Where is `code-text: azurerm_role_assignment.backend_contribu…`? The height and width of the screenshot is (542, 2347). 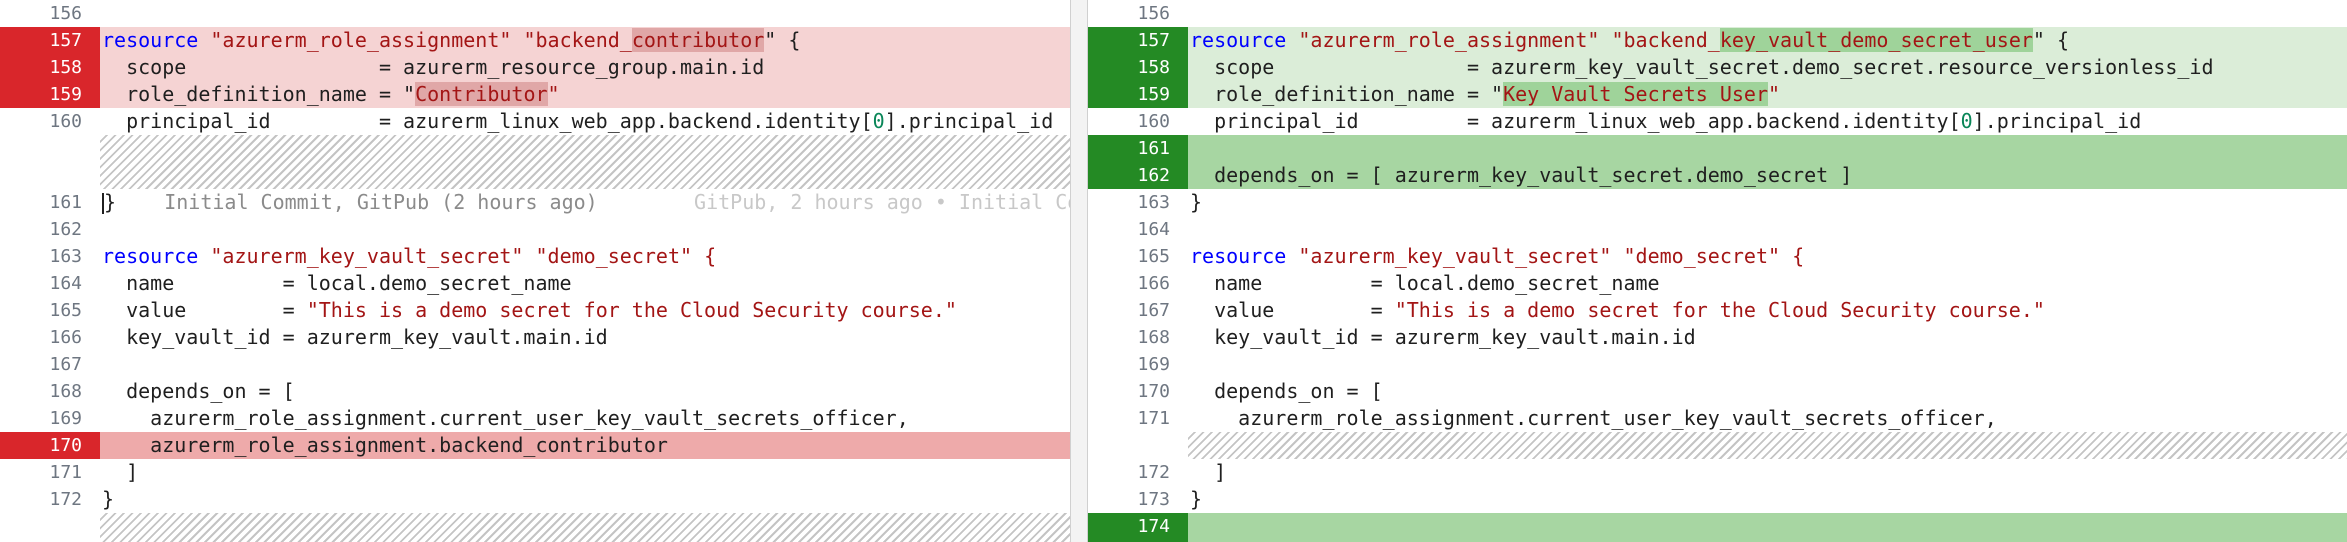 code-text: azurerm_role_assignment.backend_contribu… is located at coordinates (585, 445).